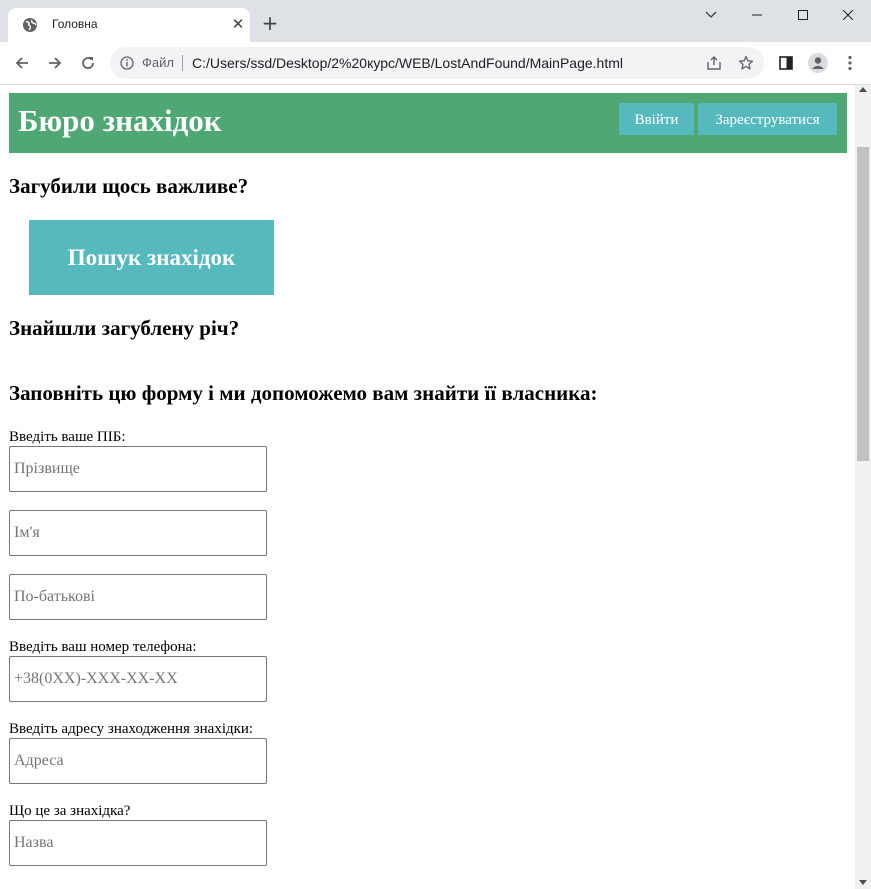 The height and width of the screenshot is (889, 871). Describe the element at coordinates (127, 63) in the screenshot. I see `info-icon` at that location.